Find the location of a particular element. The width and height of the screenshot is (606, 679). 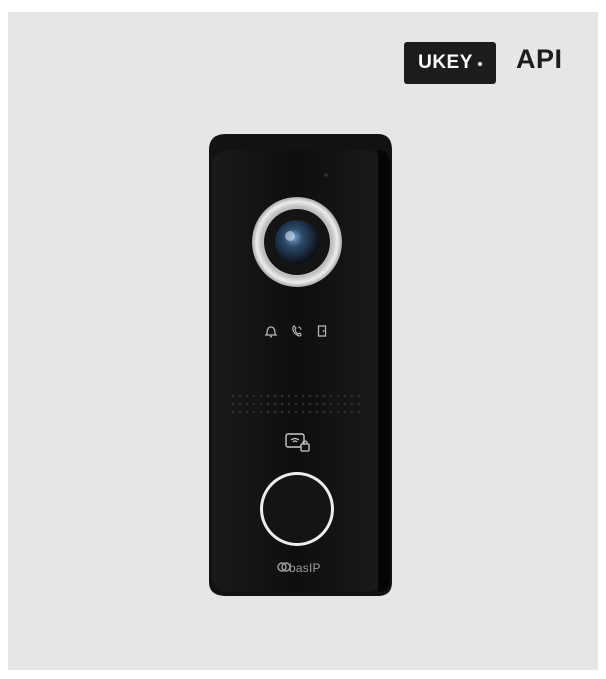

panel-side is located at coordinates (384, 371).